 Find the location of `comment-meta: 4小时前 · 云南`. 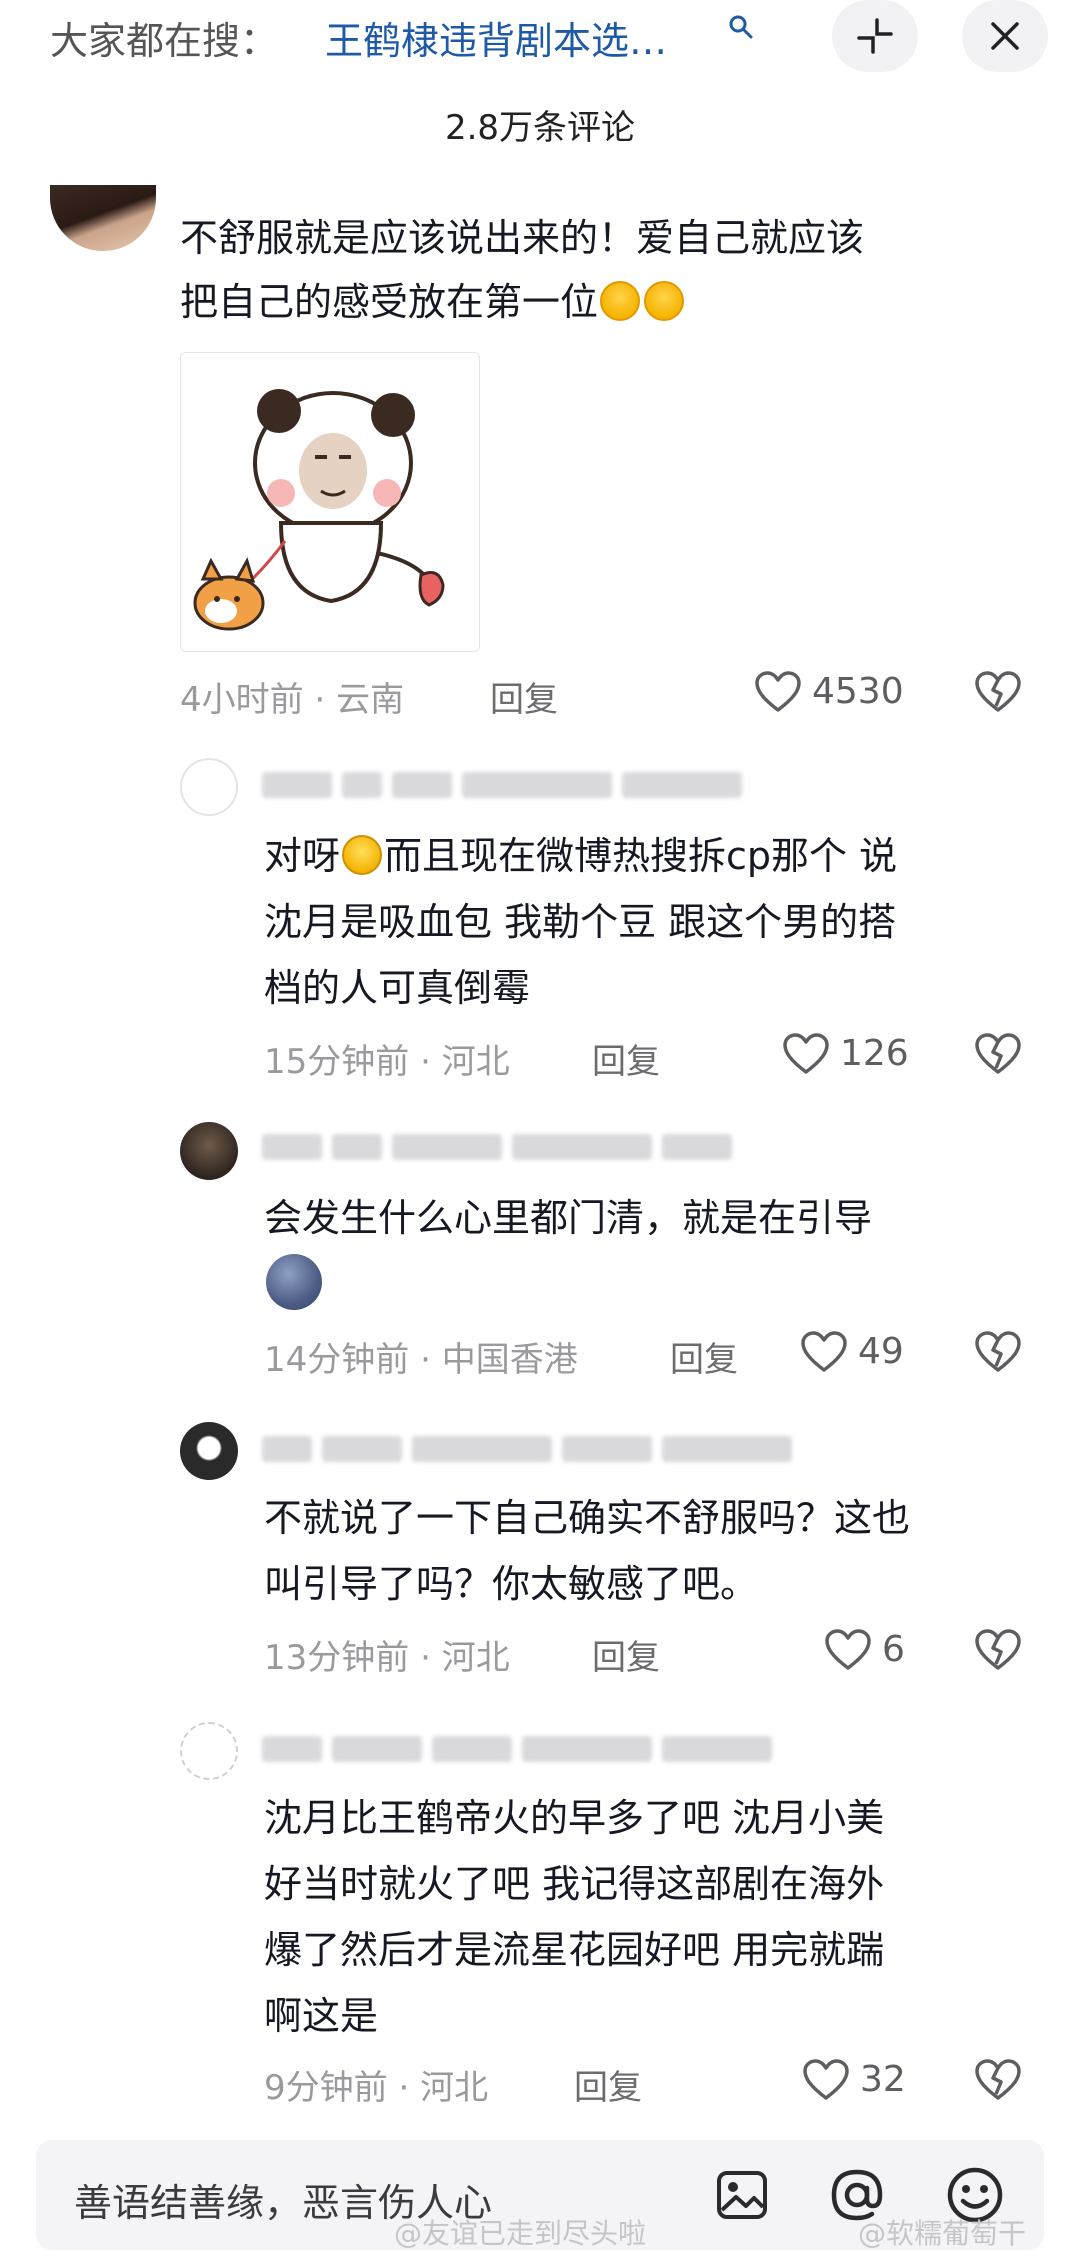

comment-meta: 4小时前 · 云南 is located at coordinates (292, 700).